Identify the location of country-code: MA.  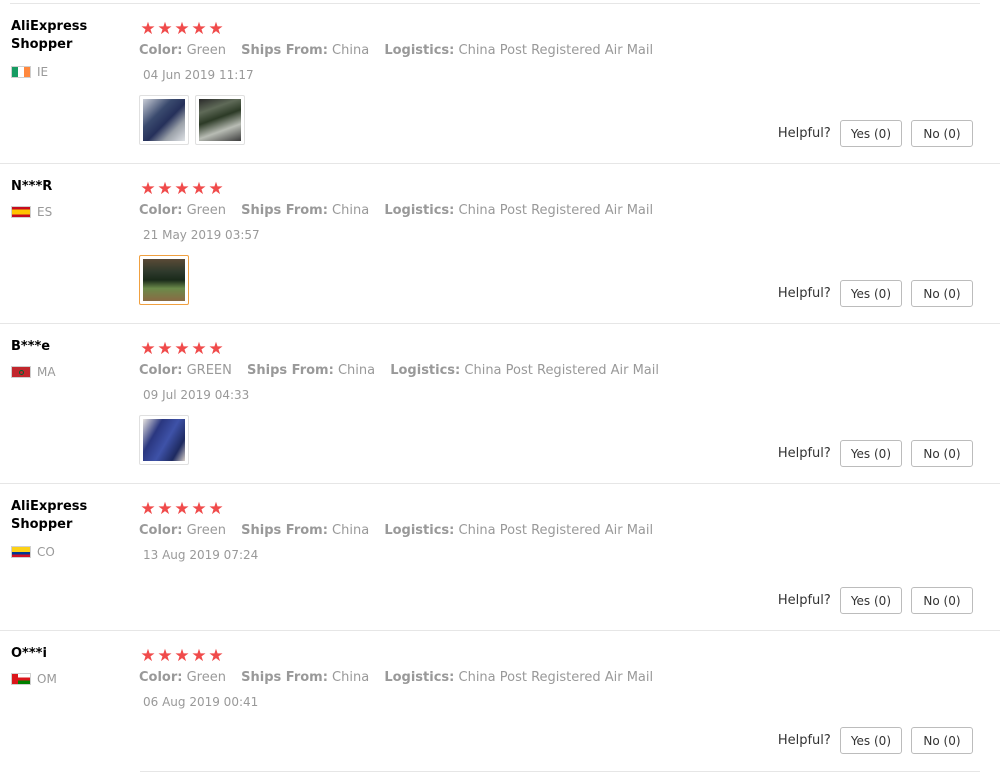
(46, 372).